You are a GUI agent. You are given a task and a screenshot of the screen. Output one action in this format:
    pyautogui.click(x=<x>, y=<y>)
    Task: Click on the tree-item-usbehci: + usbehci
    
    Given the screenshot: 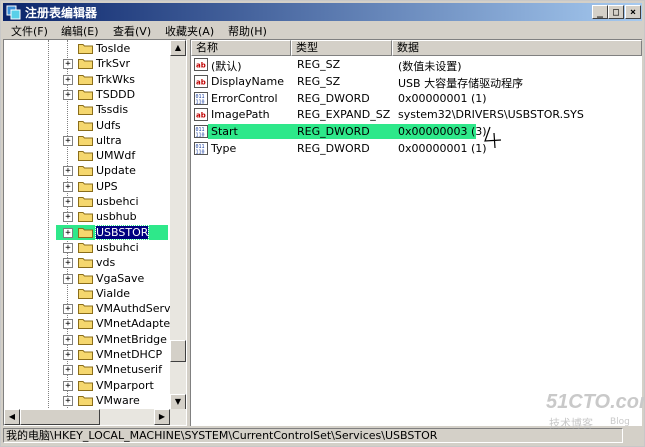 What is the action you would take?
    pyautogui.click(x=88, y=202)
    